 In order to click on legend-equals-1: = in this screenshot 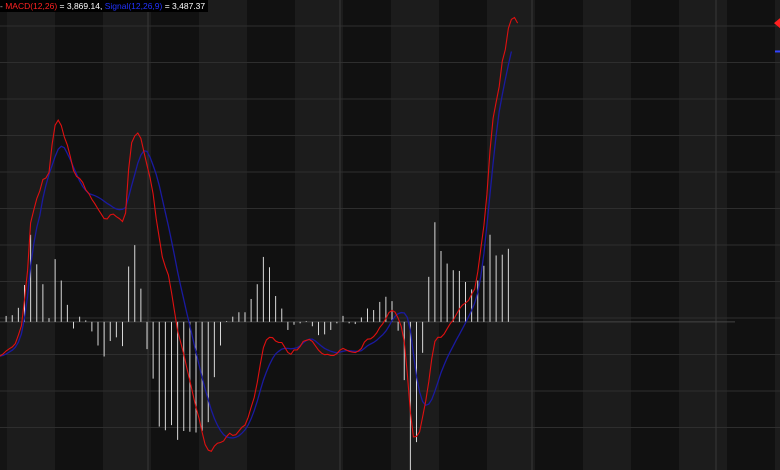, I will do `click(62, 6)`.